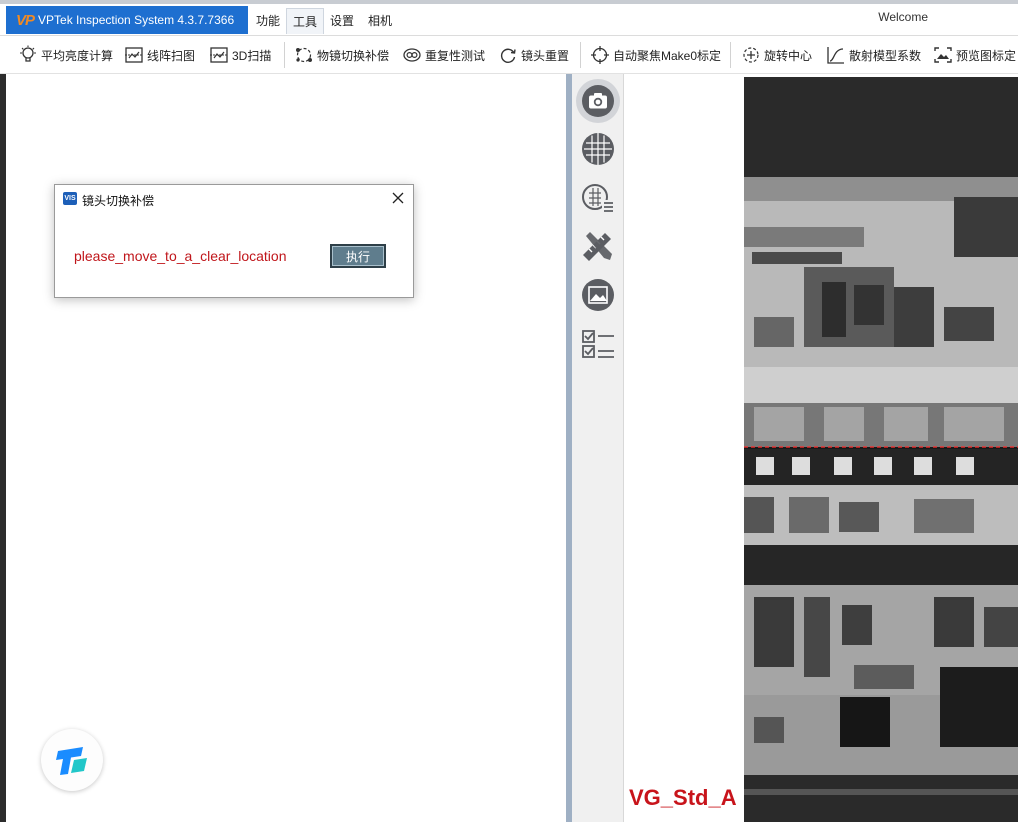  Describe the element at coordinates (25, 20) in the screenshot. I see `app-logo: VP` at that location.